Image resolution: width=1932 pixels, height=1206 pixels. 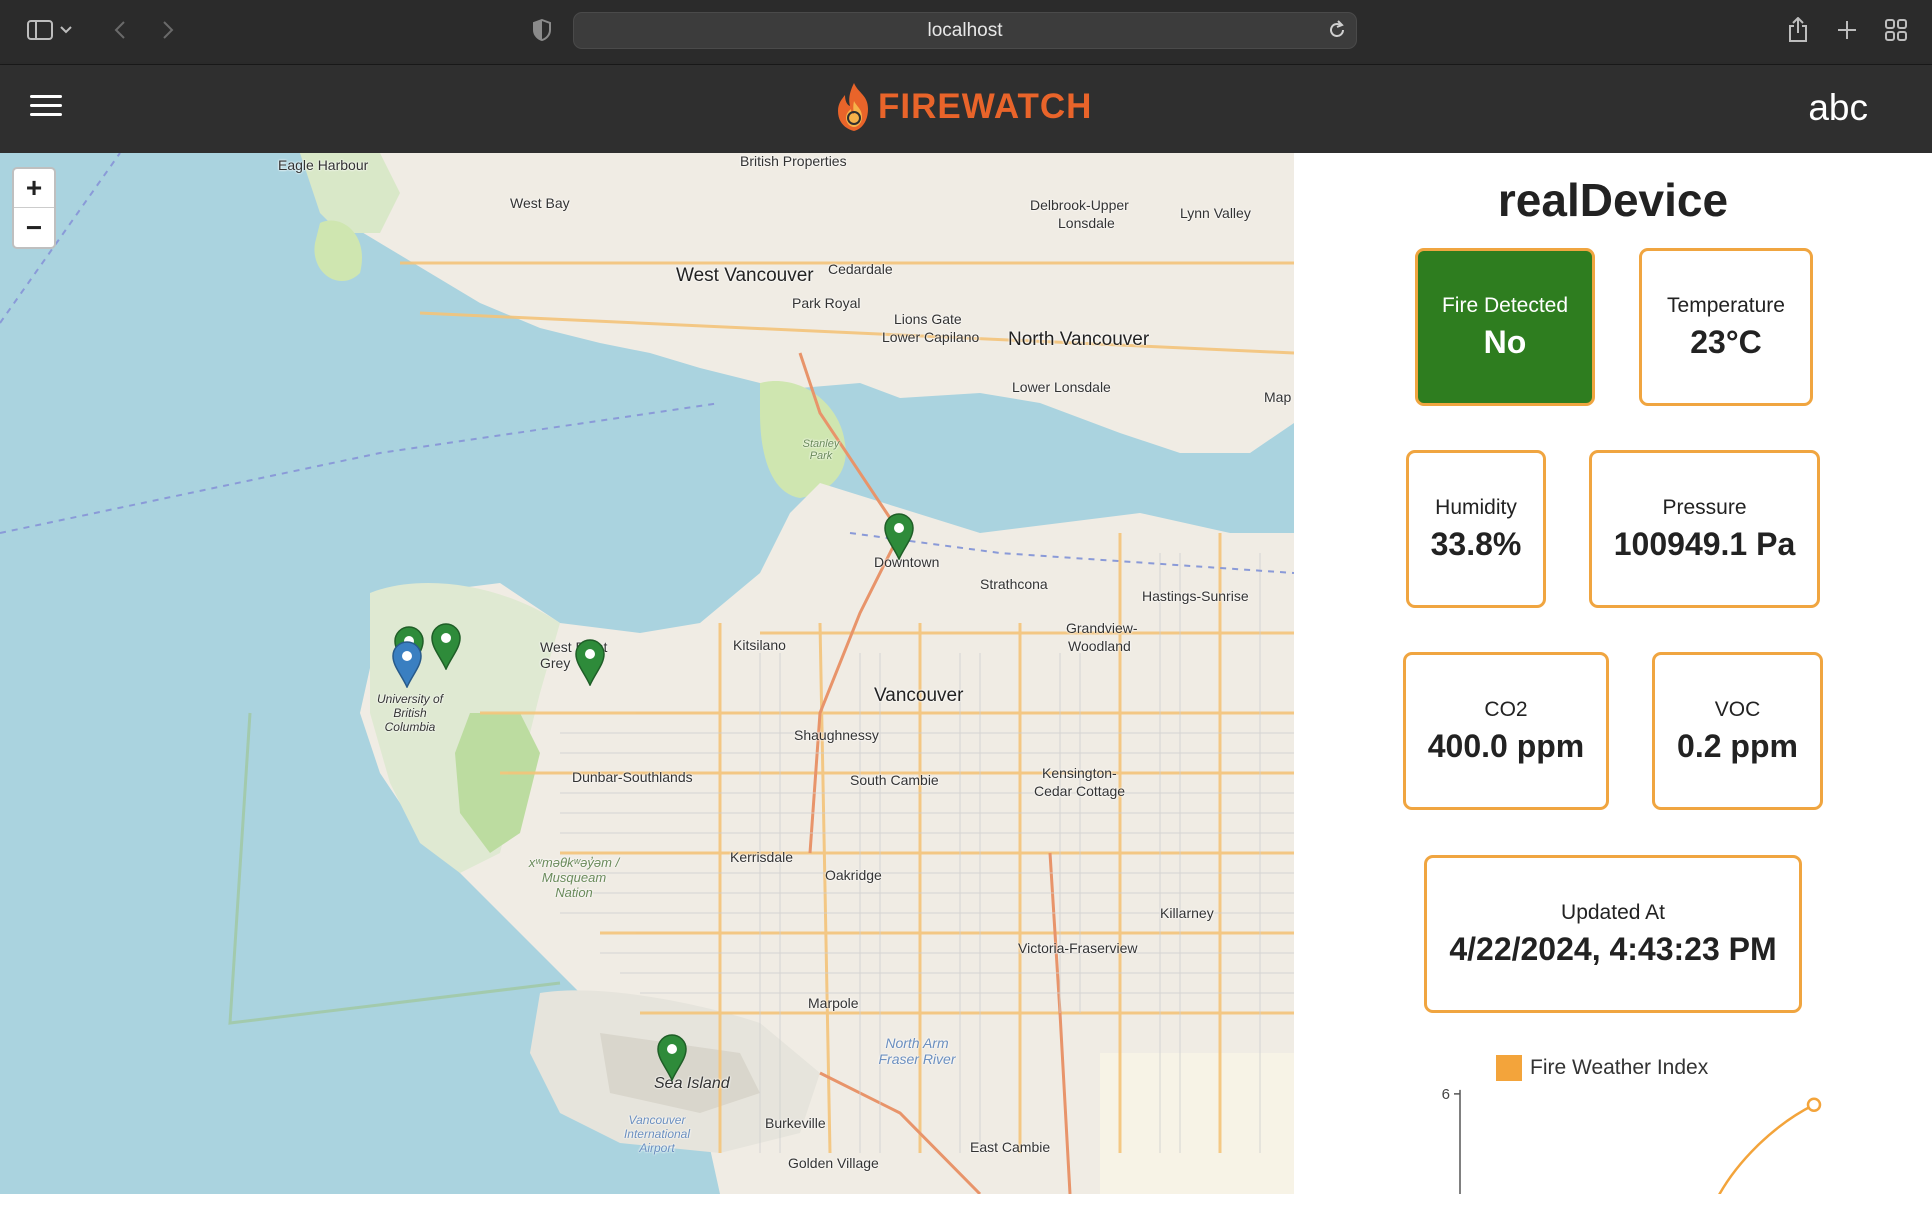 I want to click on zoom-out-button: −, so click(x=34, y=227).